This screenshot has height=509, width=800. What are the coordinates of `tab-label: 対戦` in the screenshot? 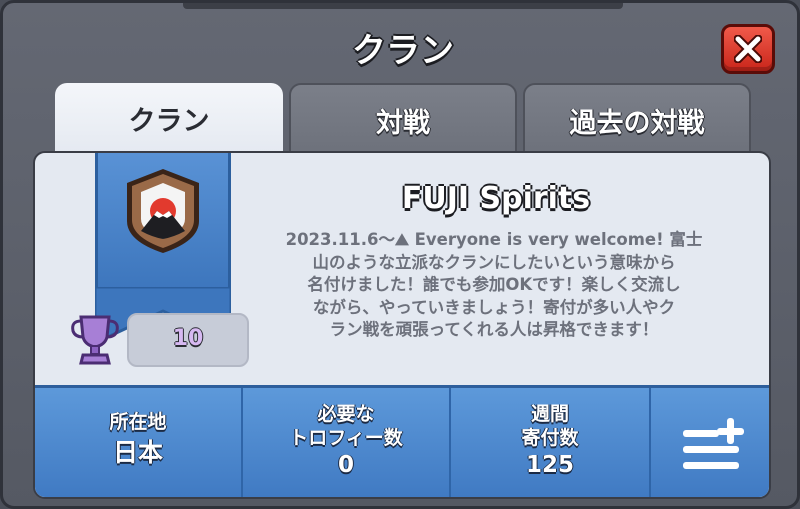 It's located at (403, 123).